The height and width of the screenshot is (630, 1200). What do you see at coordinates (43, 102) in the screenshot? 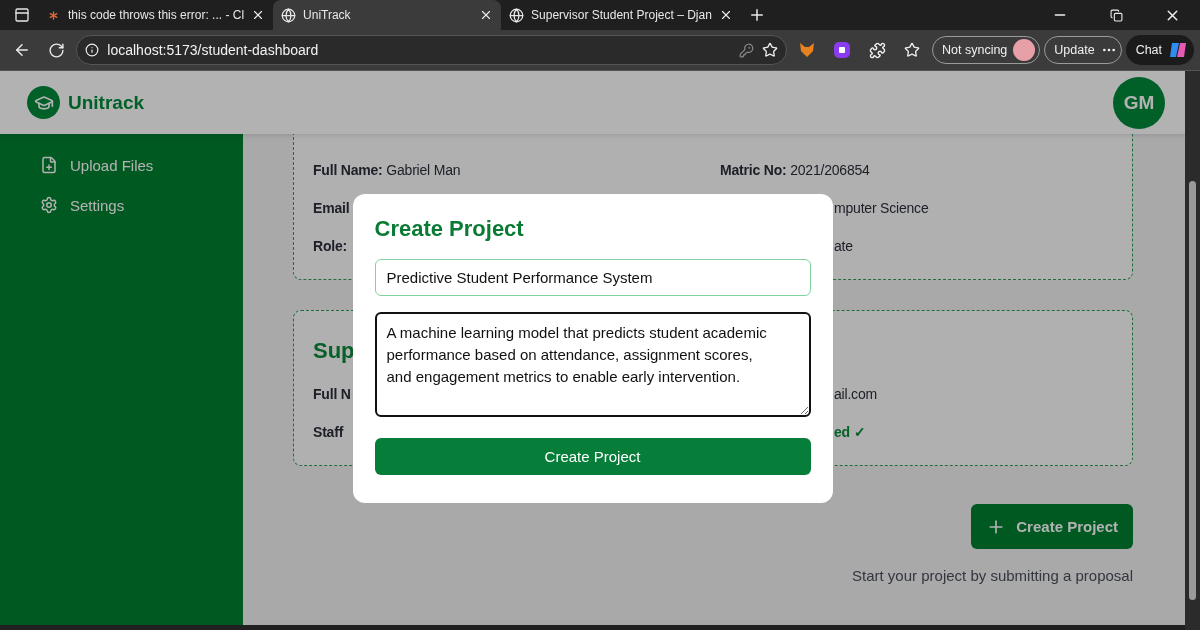
I see `graduation-cap-icon` at bounding box center [43, 102].